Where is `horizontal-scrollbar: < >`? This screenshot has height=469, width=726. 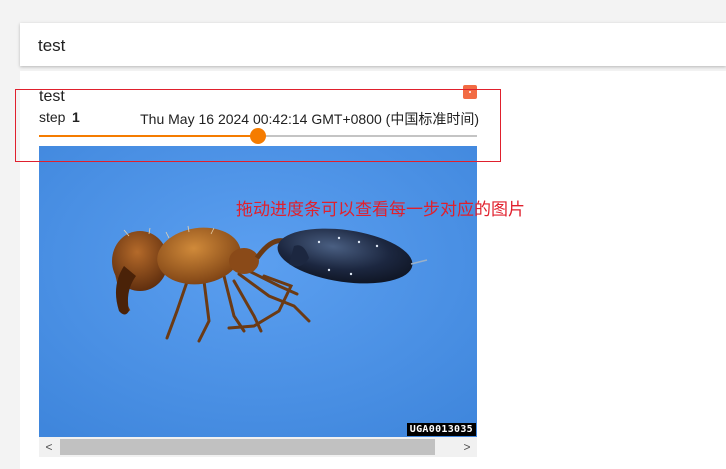 horizontal-scrollbar: < > is located at coordinates (258, 447).